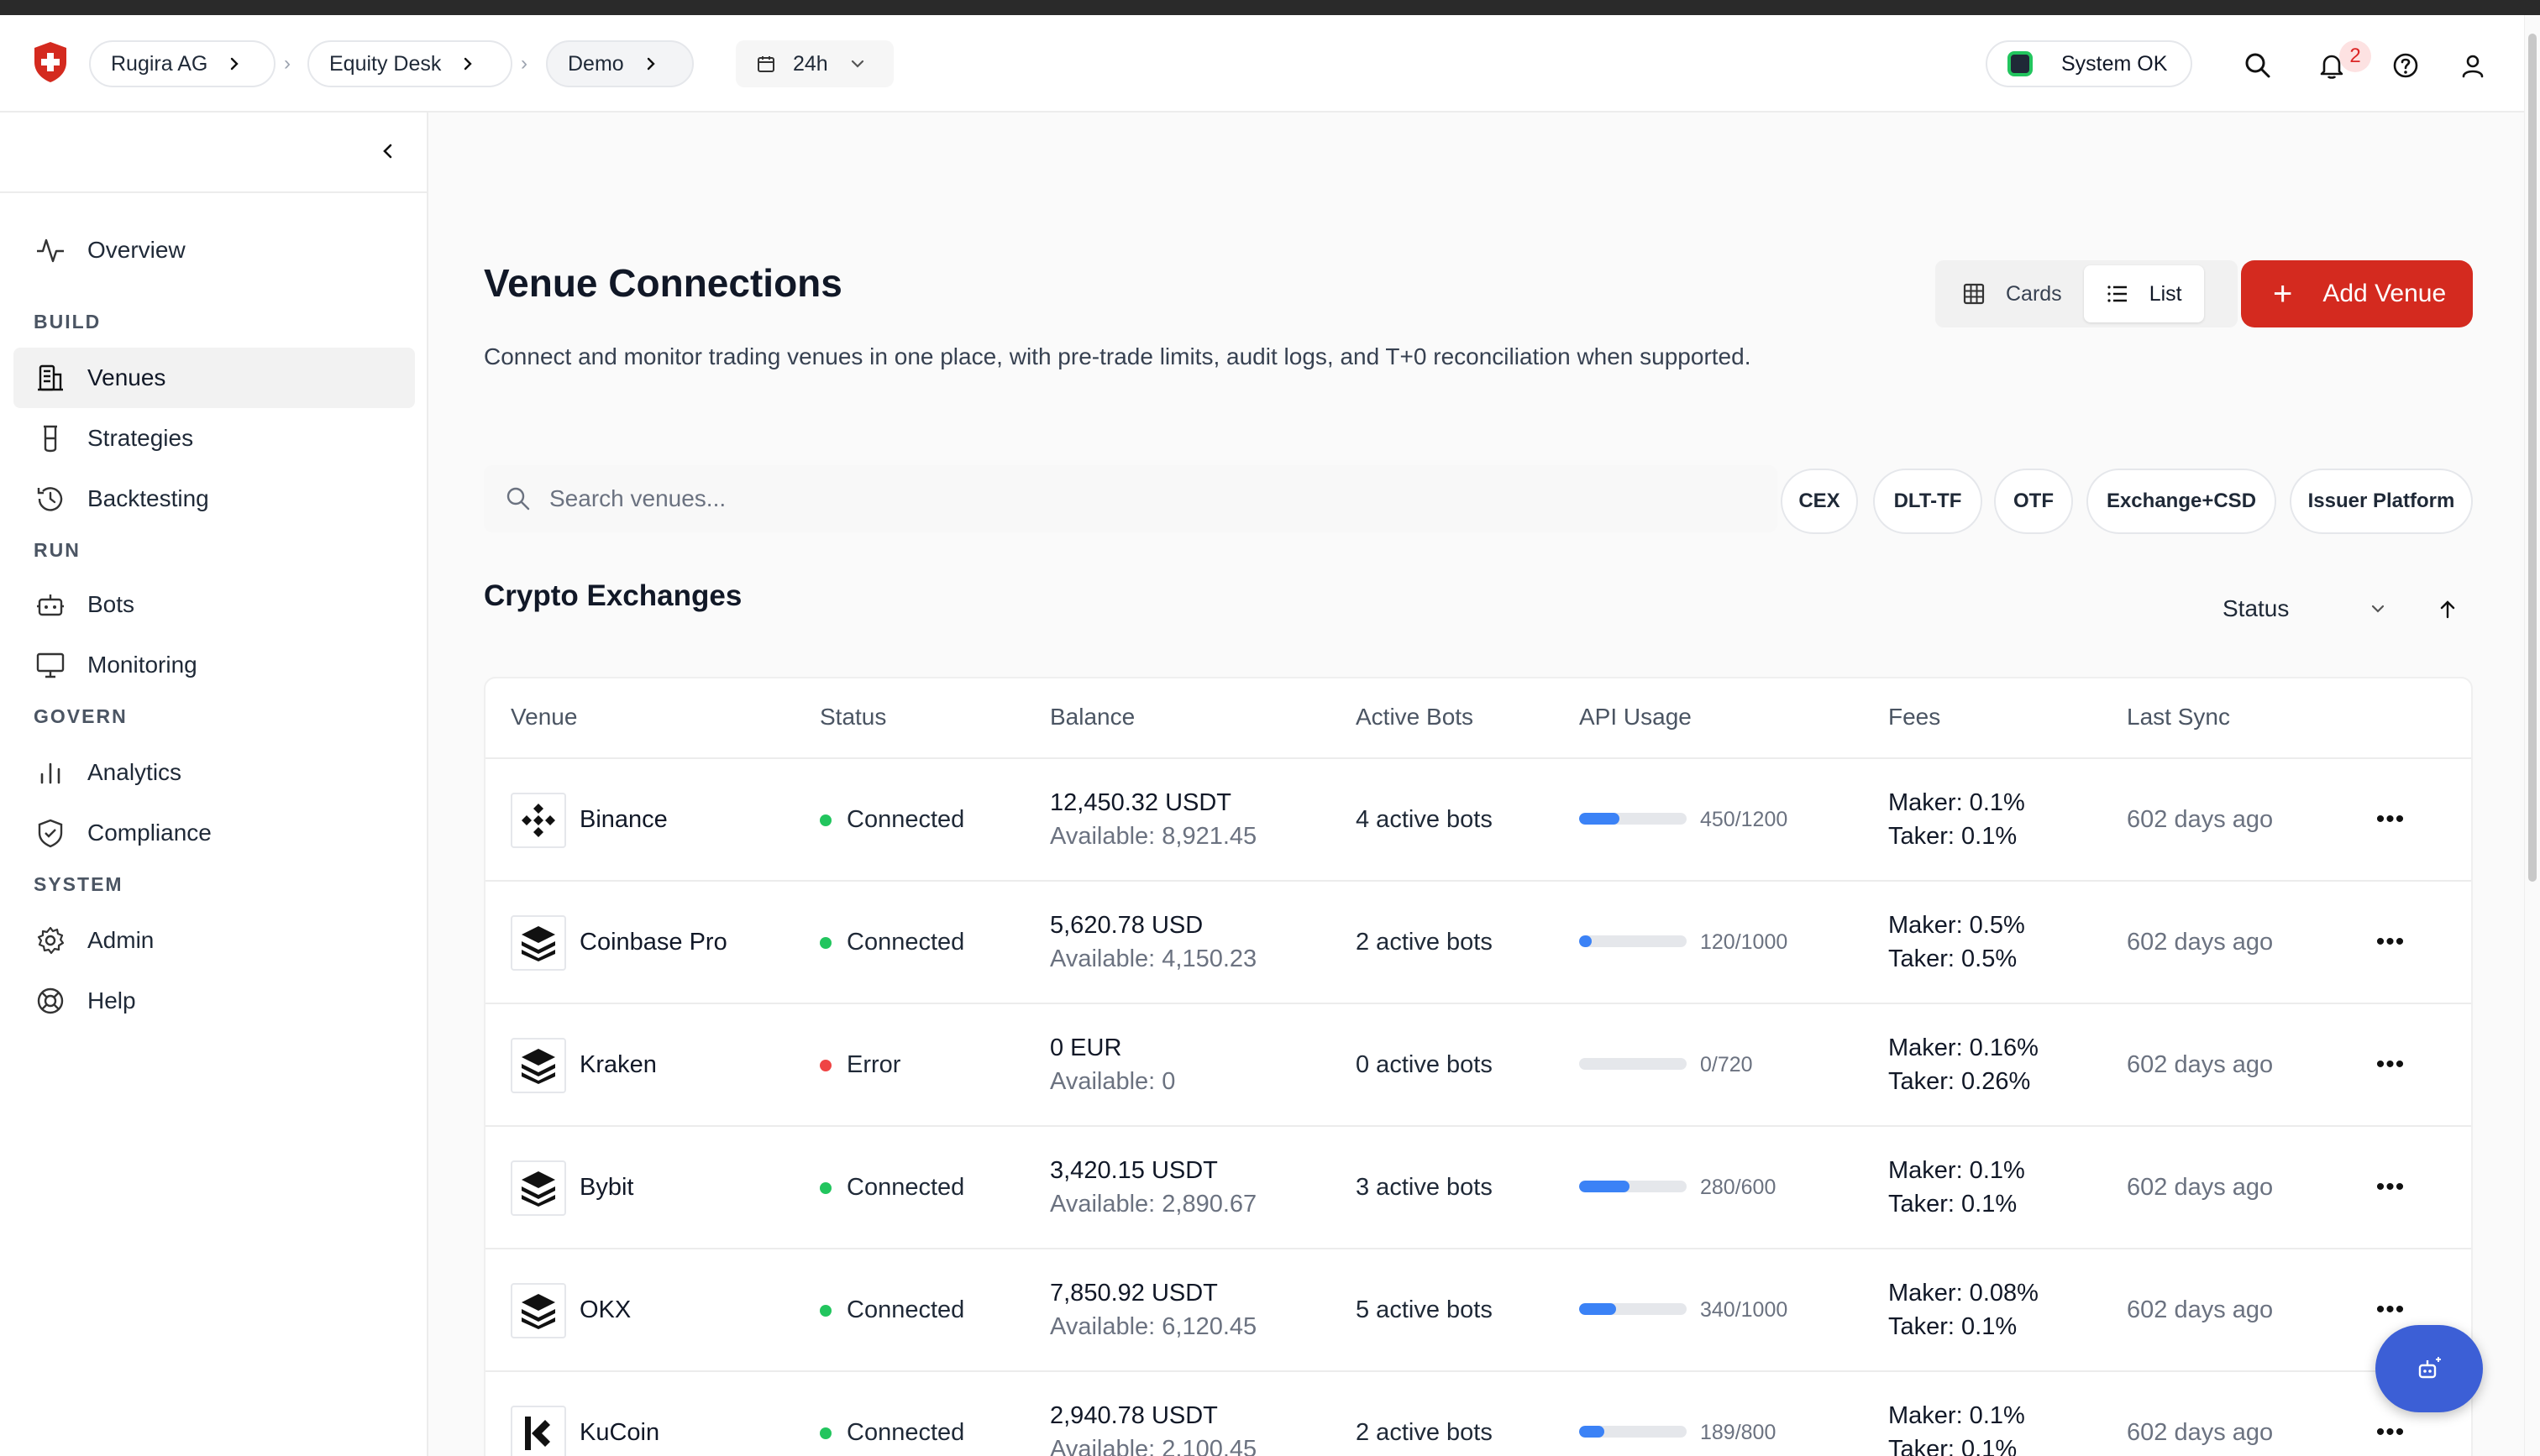 The image size is (2540, 1456). What do you see at coordinates (1134, 1293) in the screenshot?
I see `balance-value: 7,850.92 USDT` at bounding box center [1134, 1293].